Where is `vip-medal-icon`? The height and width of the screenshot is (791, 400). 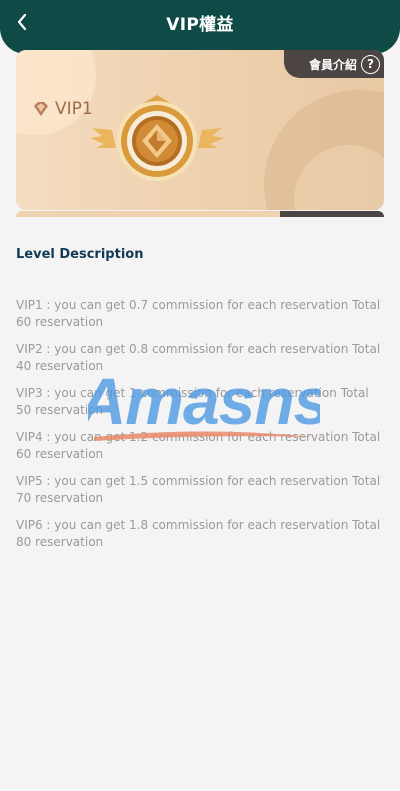
vip-medal-icon is located at coordinates (157, 138).